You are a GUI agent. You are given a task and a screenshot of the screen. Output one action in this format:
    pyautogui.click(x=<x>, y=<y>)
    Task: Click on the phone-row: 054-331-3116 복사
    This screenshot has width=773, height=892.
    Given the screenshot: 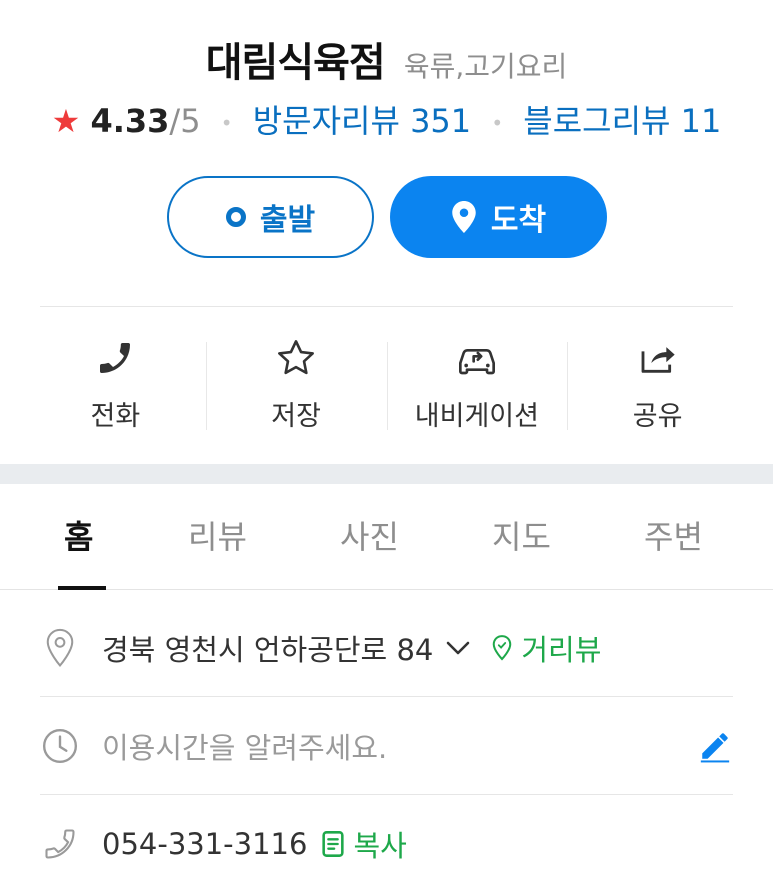 What is the action you would take?
    pyautogui.click(x=386, y=843)
    